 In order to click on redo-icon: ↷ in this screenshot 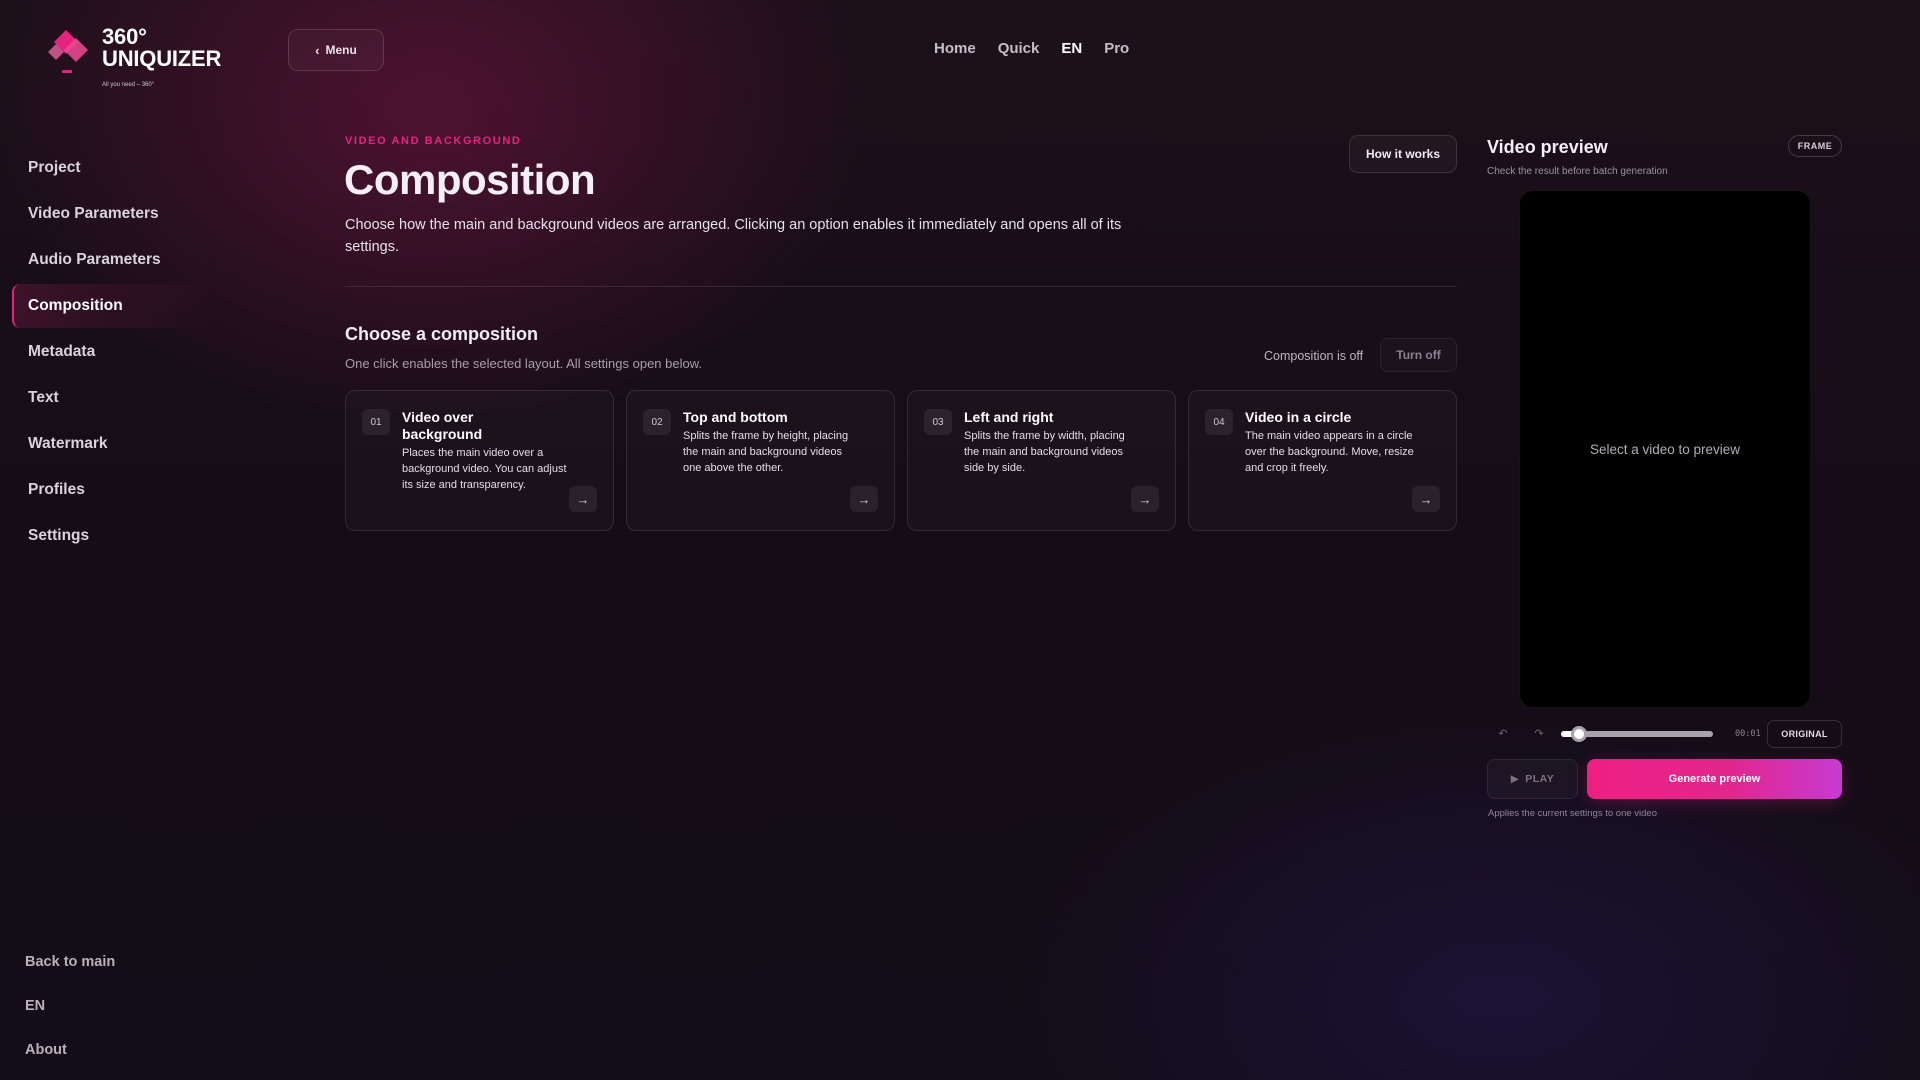, I will do `click(1539, 733)`.